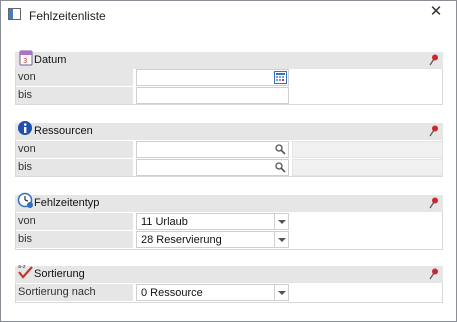 The image size is (457, 322). I want to click on resource-from-input, so click(212, 149).